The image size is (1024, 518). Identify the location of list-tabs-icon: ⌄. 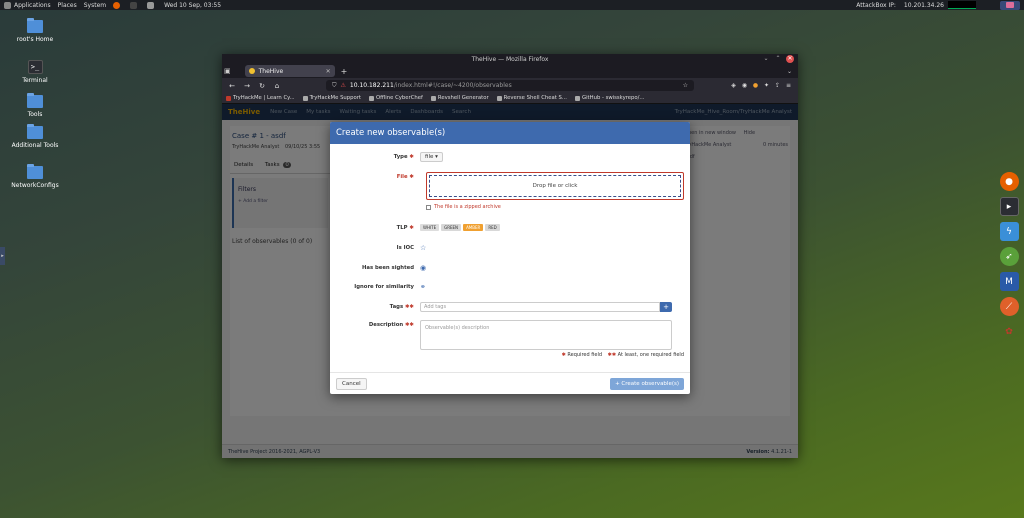
(789, 71).